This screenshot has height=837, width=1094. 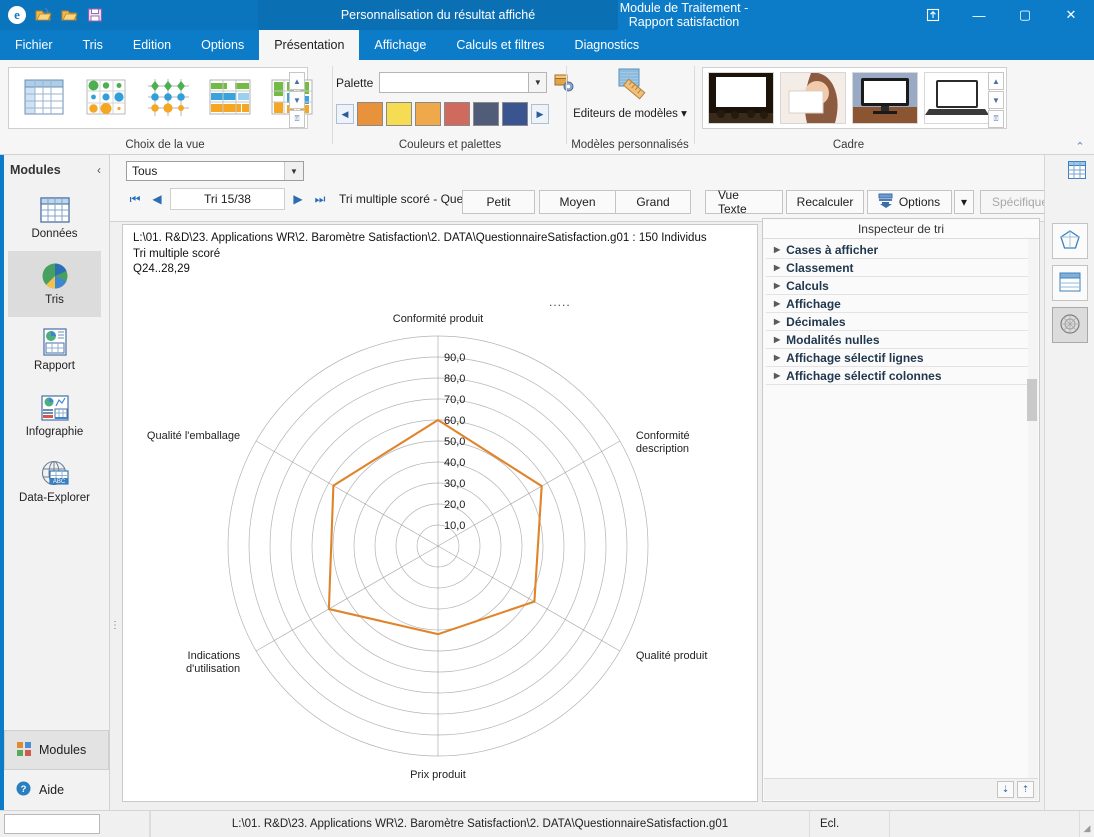 What do you see at coordinates (1069, 241) in the screenshot?
I see `rail-button-shape` at bounding box center [1069, 241].